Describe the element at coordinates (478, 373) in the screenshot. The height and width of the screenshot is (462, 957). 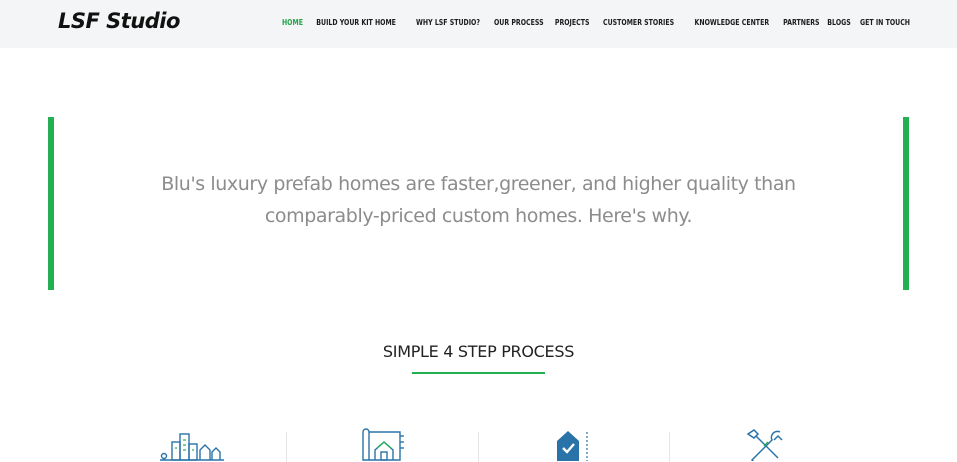
I see `section-title-underline` at that location.